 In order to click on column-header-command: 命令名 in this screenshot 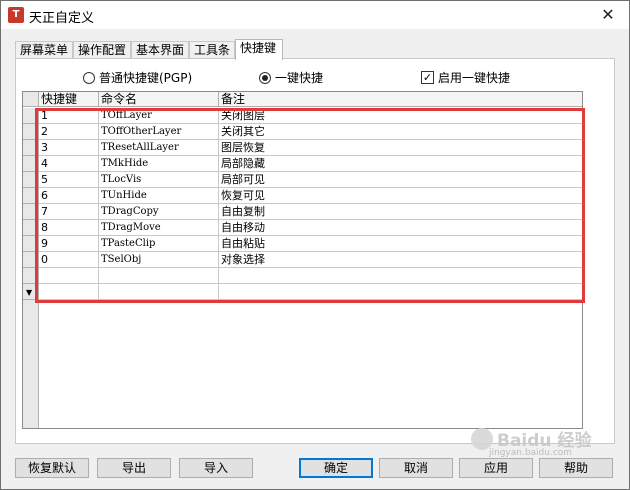, I will do `click(159, 99)`.